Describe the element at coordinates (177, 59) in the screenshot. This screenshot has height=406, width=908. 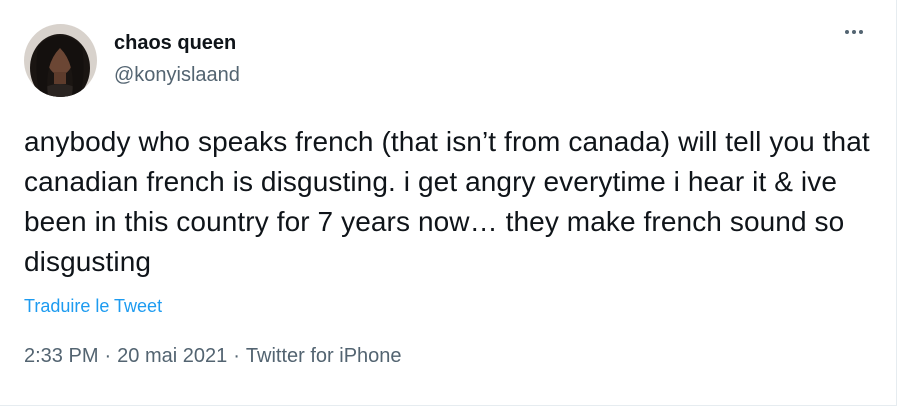
I see `author-names: chaos queen @konyislaand` at that location.